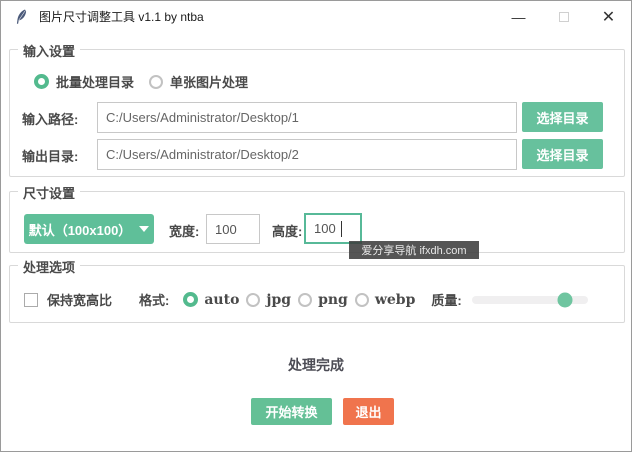  Describe the element at coordinates (361, 299) in the screenshot. I see `radio-format-webp` at that location.